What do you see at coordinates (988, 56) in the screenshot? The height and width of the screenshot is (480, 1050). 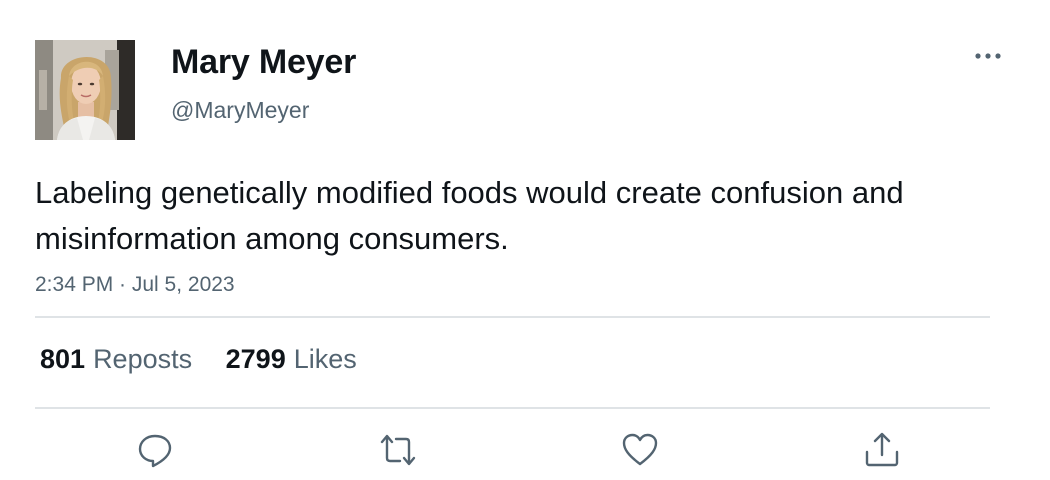 I see `more-horizontal-icon` at bounding box center [988, 56].